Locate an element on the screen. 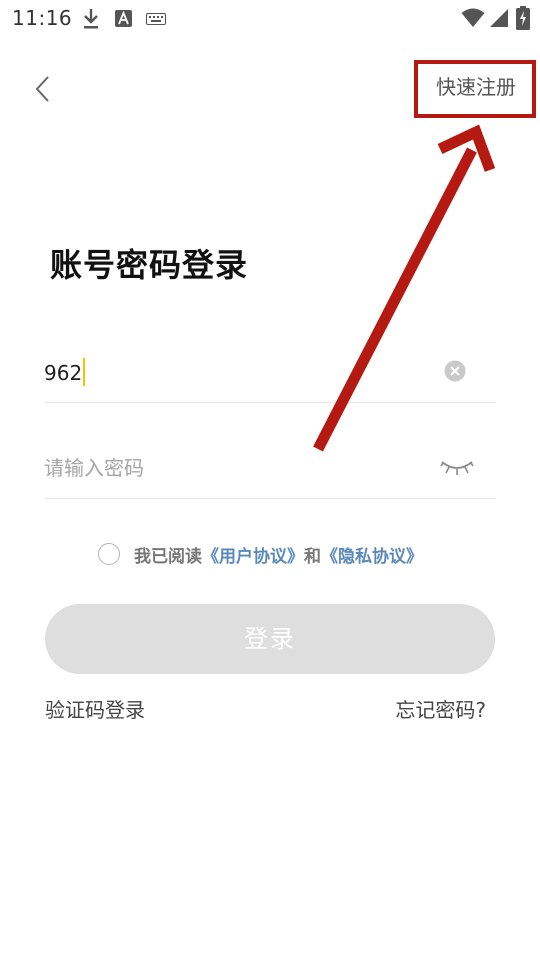  eye-closed-icon is located at coordinates (457, 468).